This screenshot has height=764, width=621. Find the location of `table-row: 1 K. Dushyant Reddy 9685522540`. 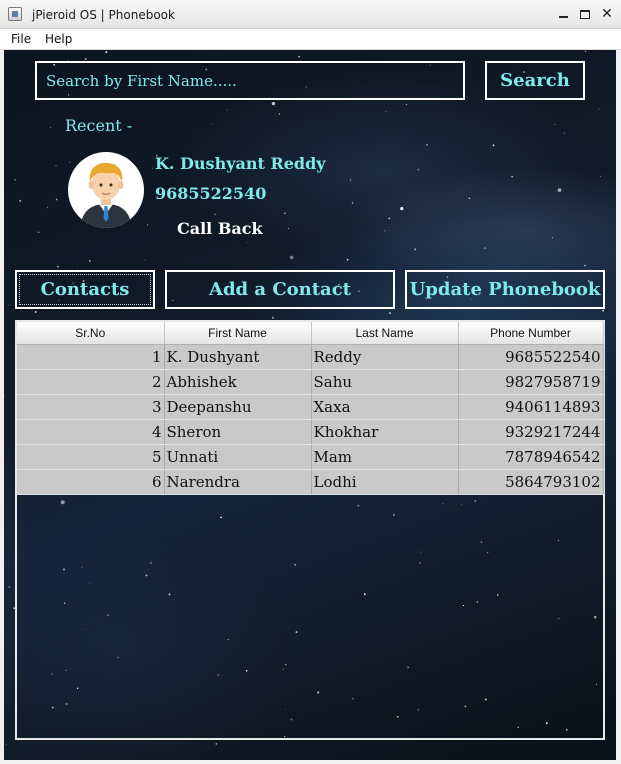

table-row: 1 K. Dushyant Reddy 9685522540 is located at coordinates (310, 357).